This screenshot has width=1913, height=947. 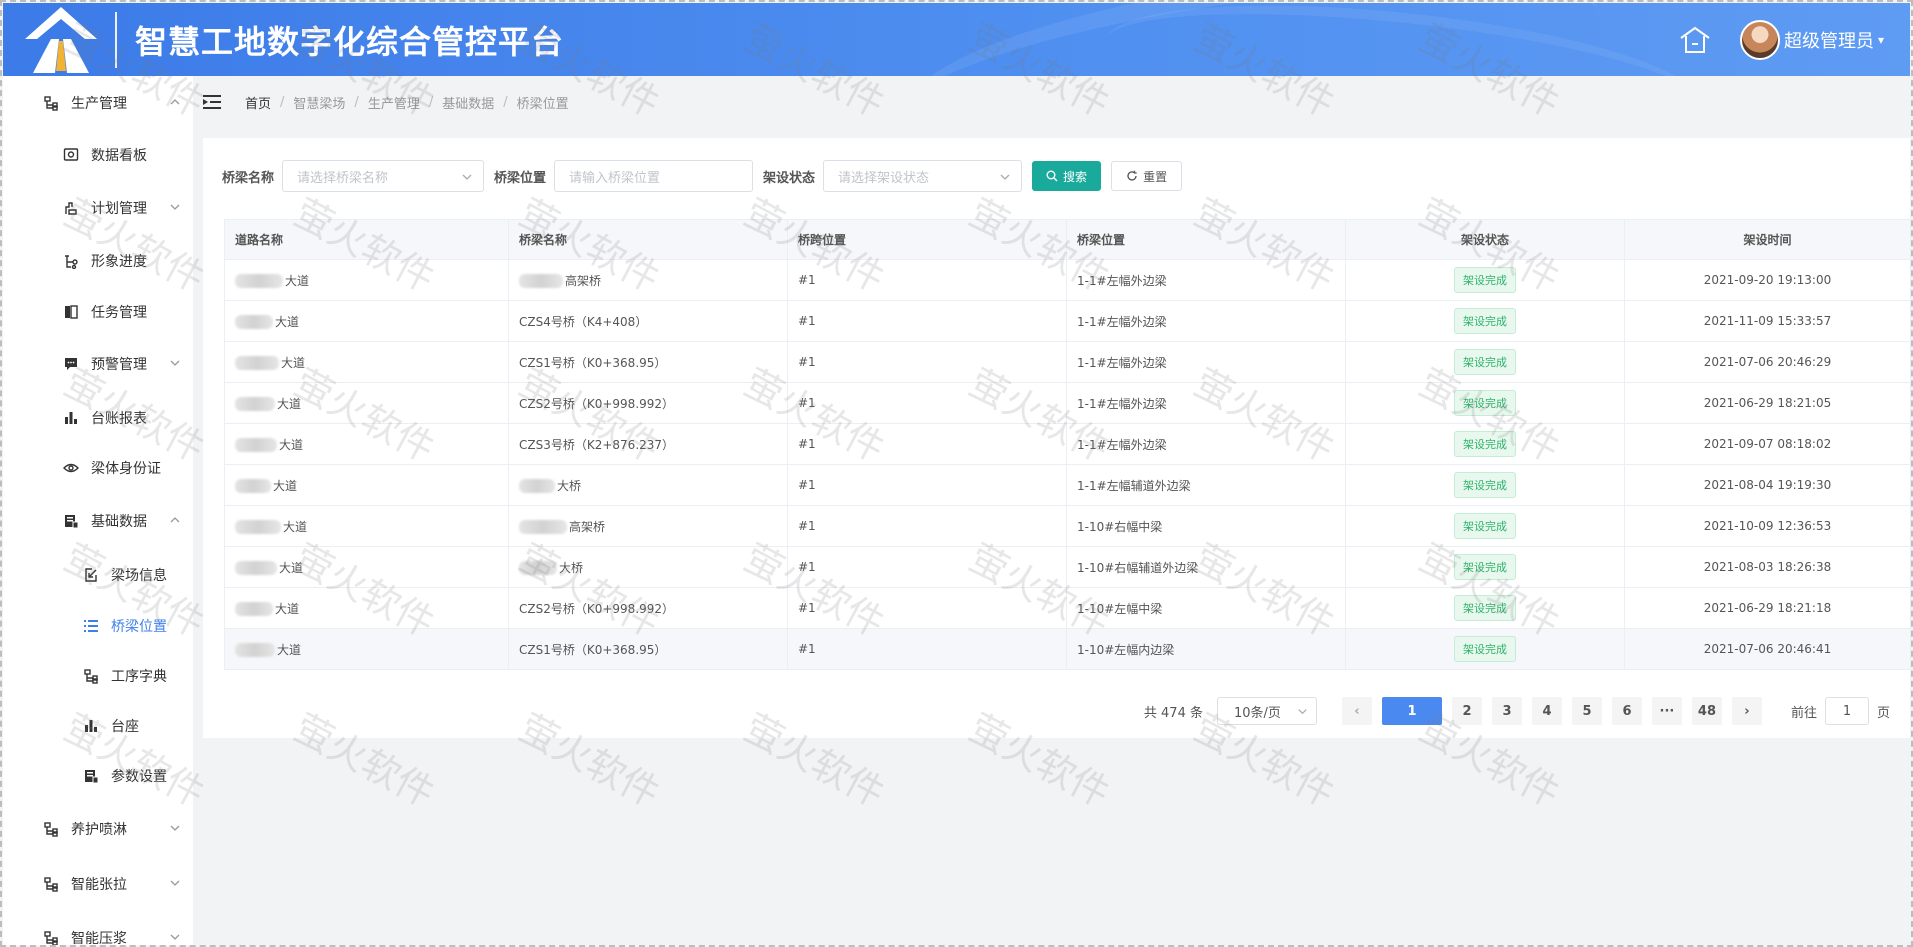 What do you see at coordinates (1067, 526) in the screenshot?
I see `table-row: 大道 高架桥 #1 1-10#右幅中梁 架设完成 2021-10-09 12:36:53` at bounding box center [1067, 526].